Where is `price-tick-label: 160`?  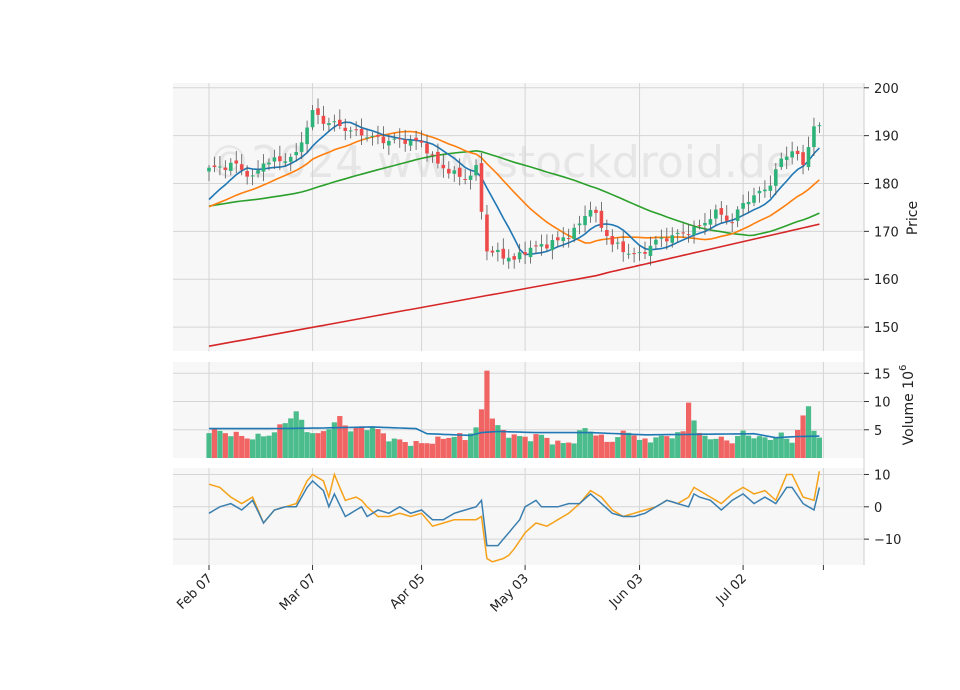
price-tick-label: 160 is located at coordinates (886, 280).